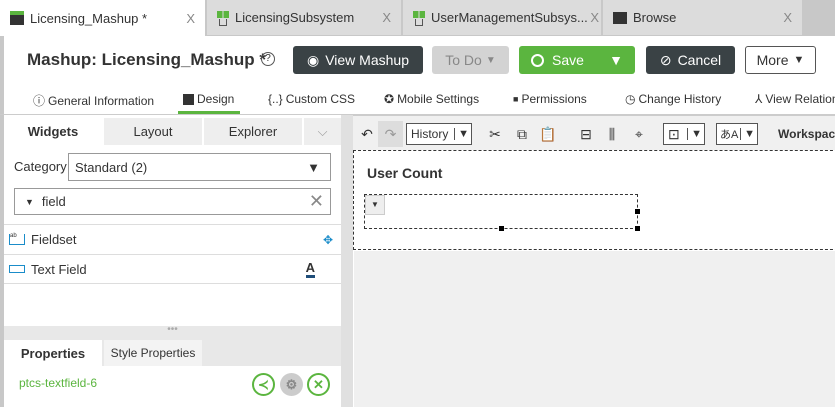 The width and height of the screenshot is (835, 407). I want to click on design-icon, so click(188, 99).